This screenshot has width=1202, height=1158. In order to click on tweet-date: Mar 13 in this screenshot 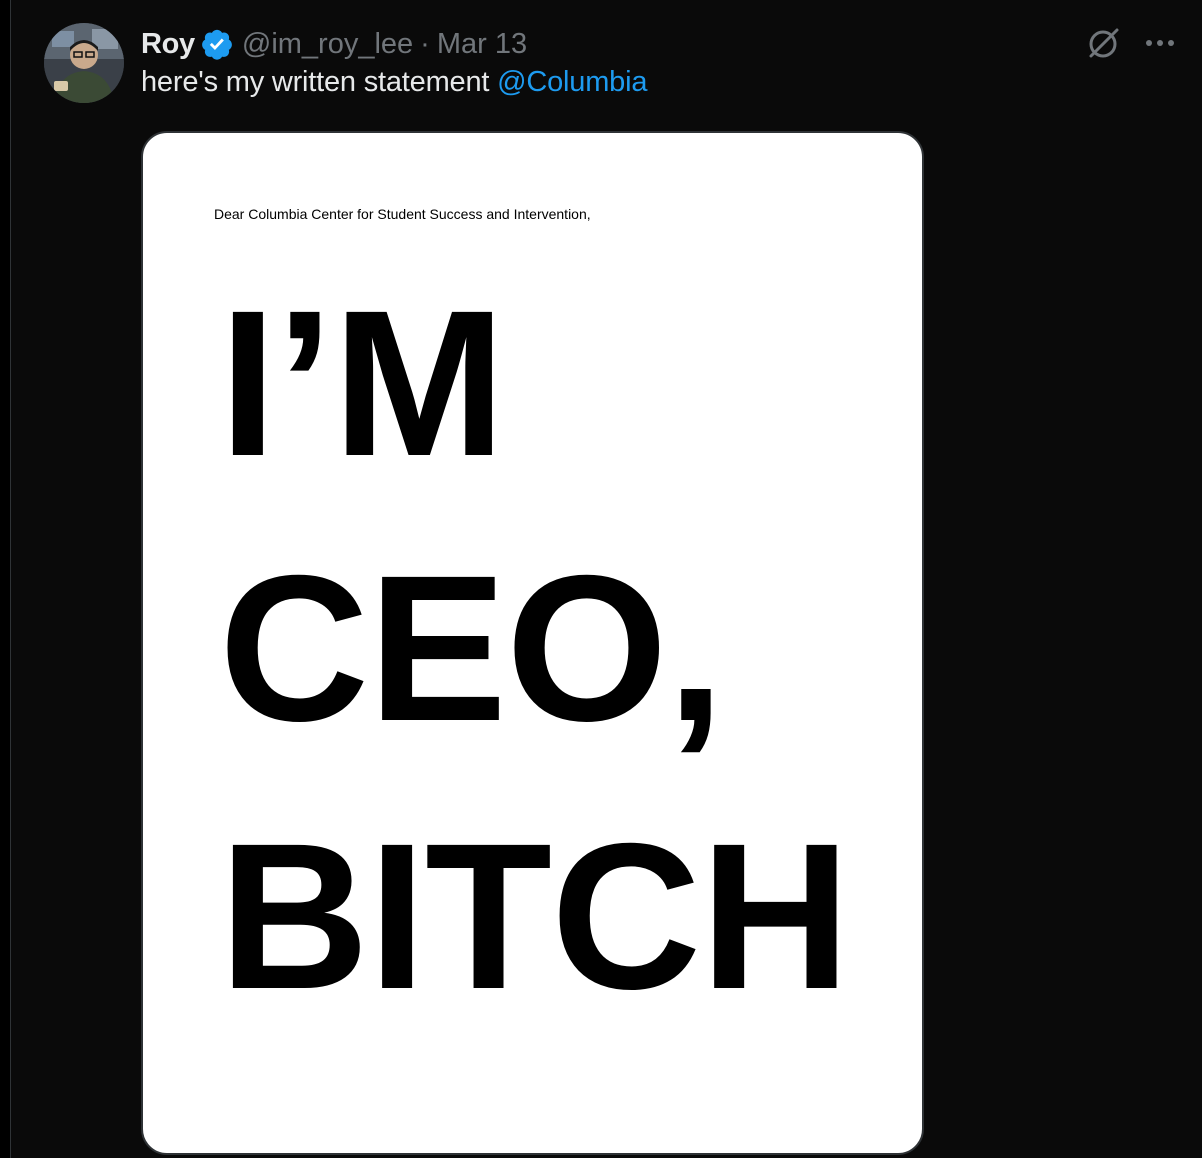, I will do `click(482, 44)`.